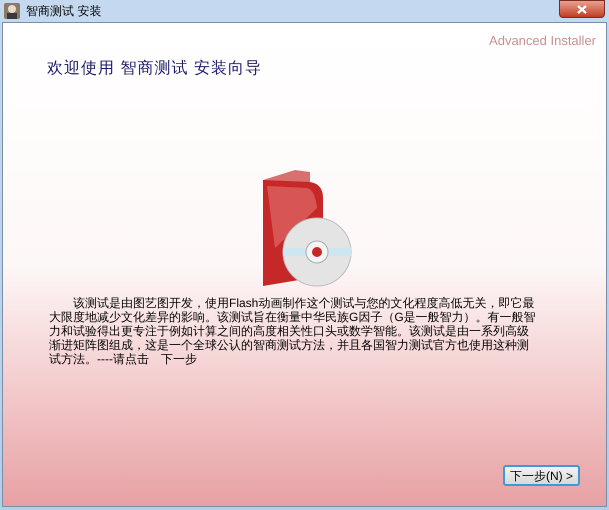 The width and height of the screenshot is (609, 510). I want to click on brand-label: Advanced Installer, so click(542, 41).